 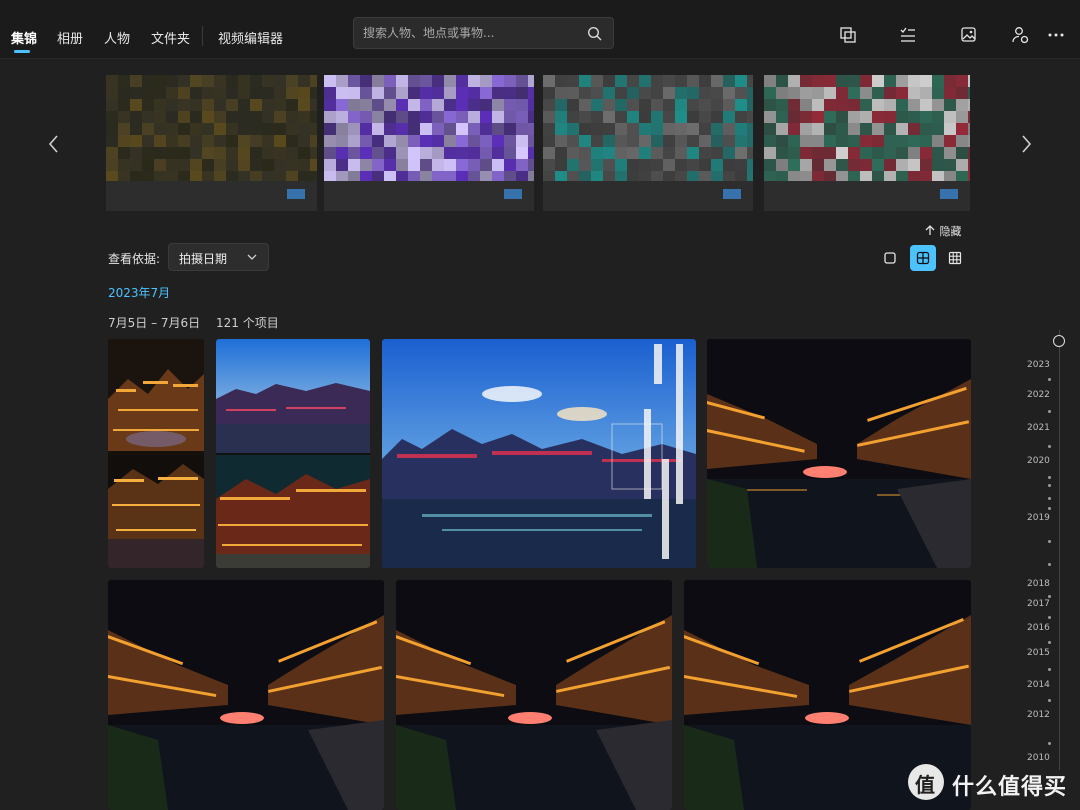 I want to click on hide-carousel-button: 隐藏, so click(x=943, y=231).